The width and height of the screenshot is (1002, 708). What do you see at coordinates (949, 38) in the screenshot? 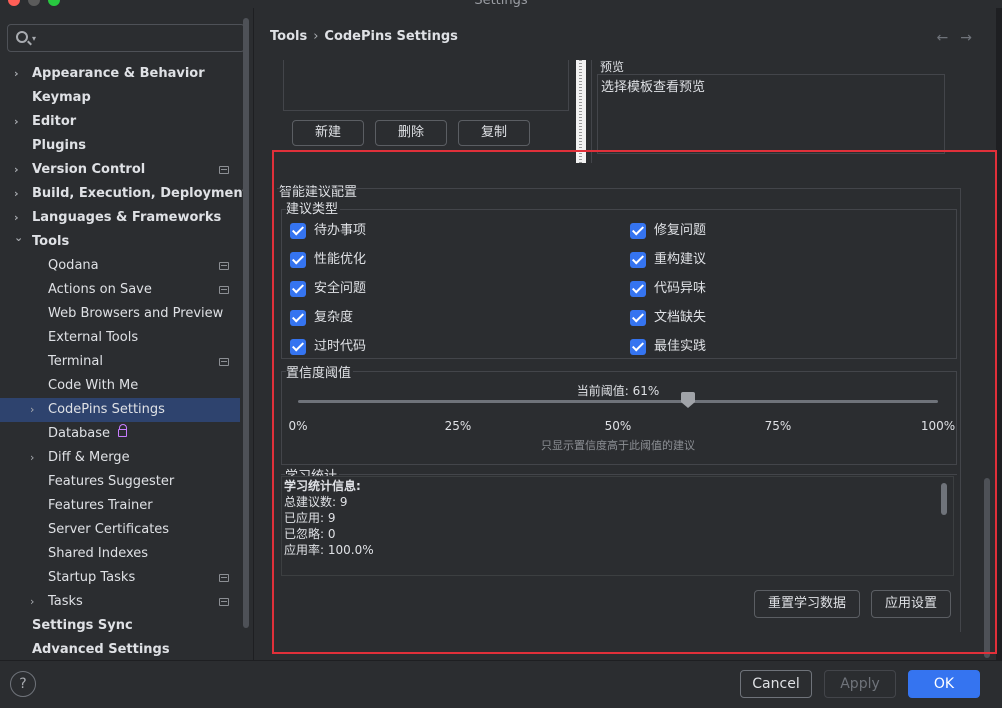
I see `back-arrow-icon: ←` at bounding box center [949, 38].